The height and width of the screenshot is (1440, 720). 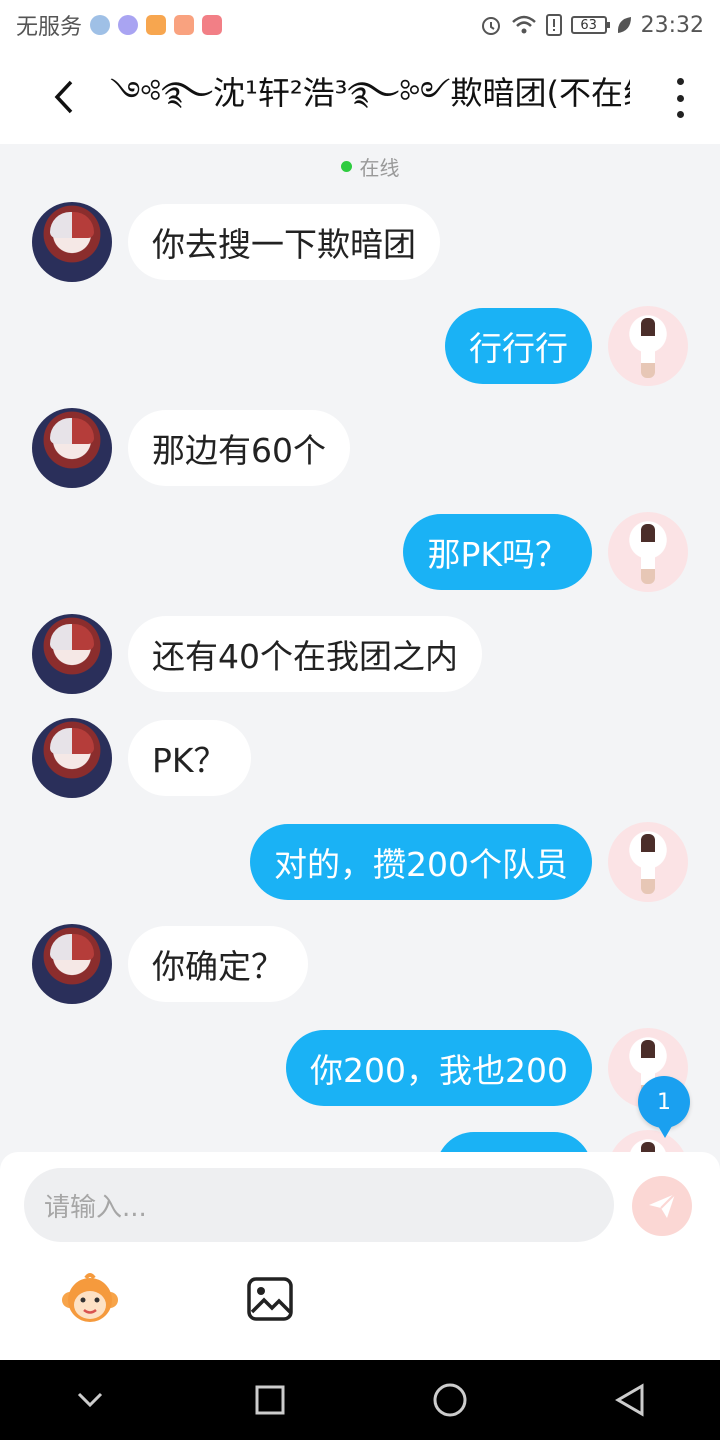 I want to click on sim-alert-icon, so click(x=553, y=25).